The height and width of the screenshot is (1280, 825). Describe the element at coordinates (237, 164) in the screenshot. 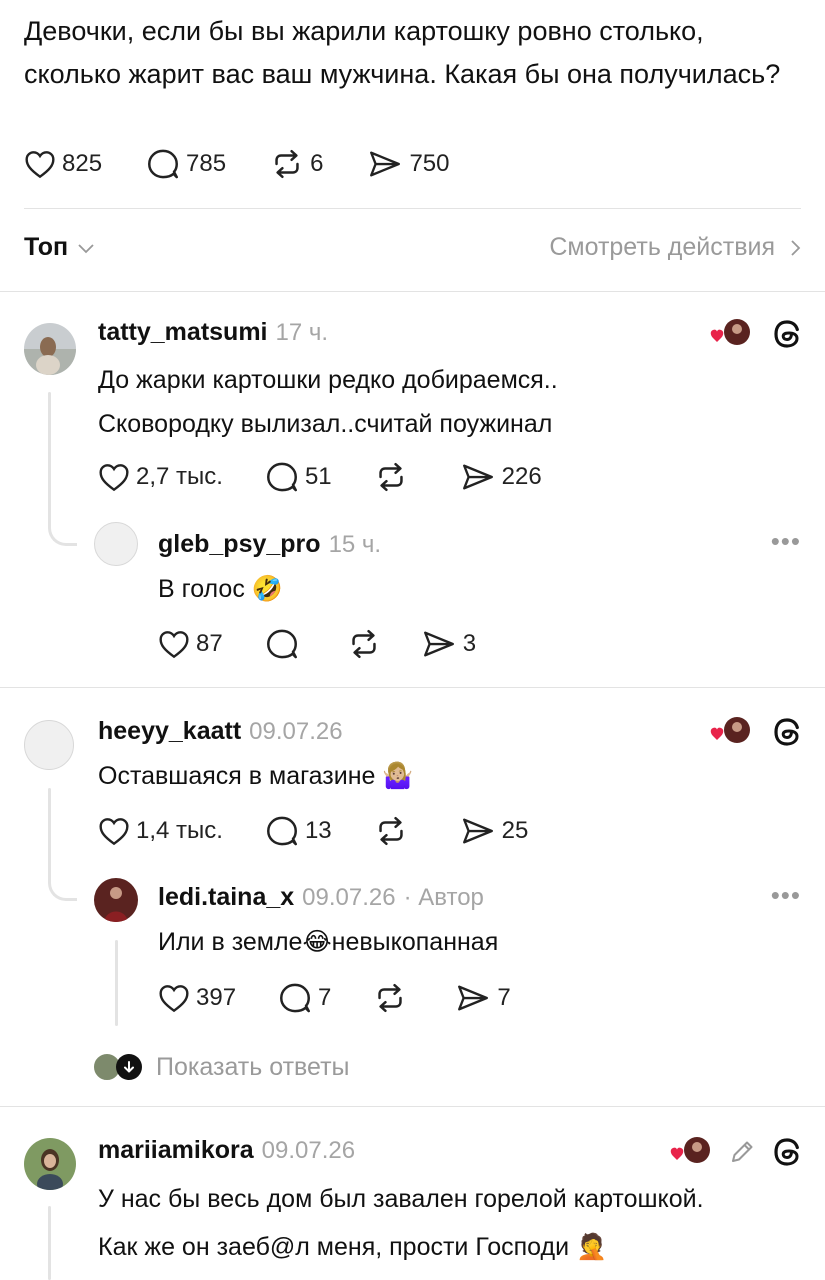

I see `post-actions: 825 785 6 750` at that location.